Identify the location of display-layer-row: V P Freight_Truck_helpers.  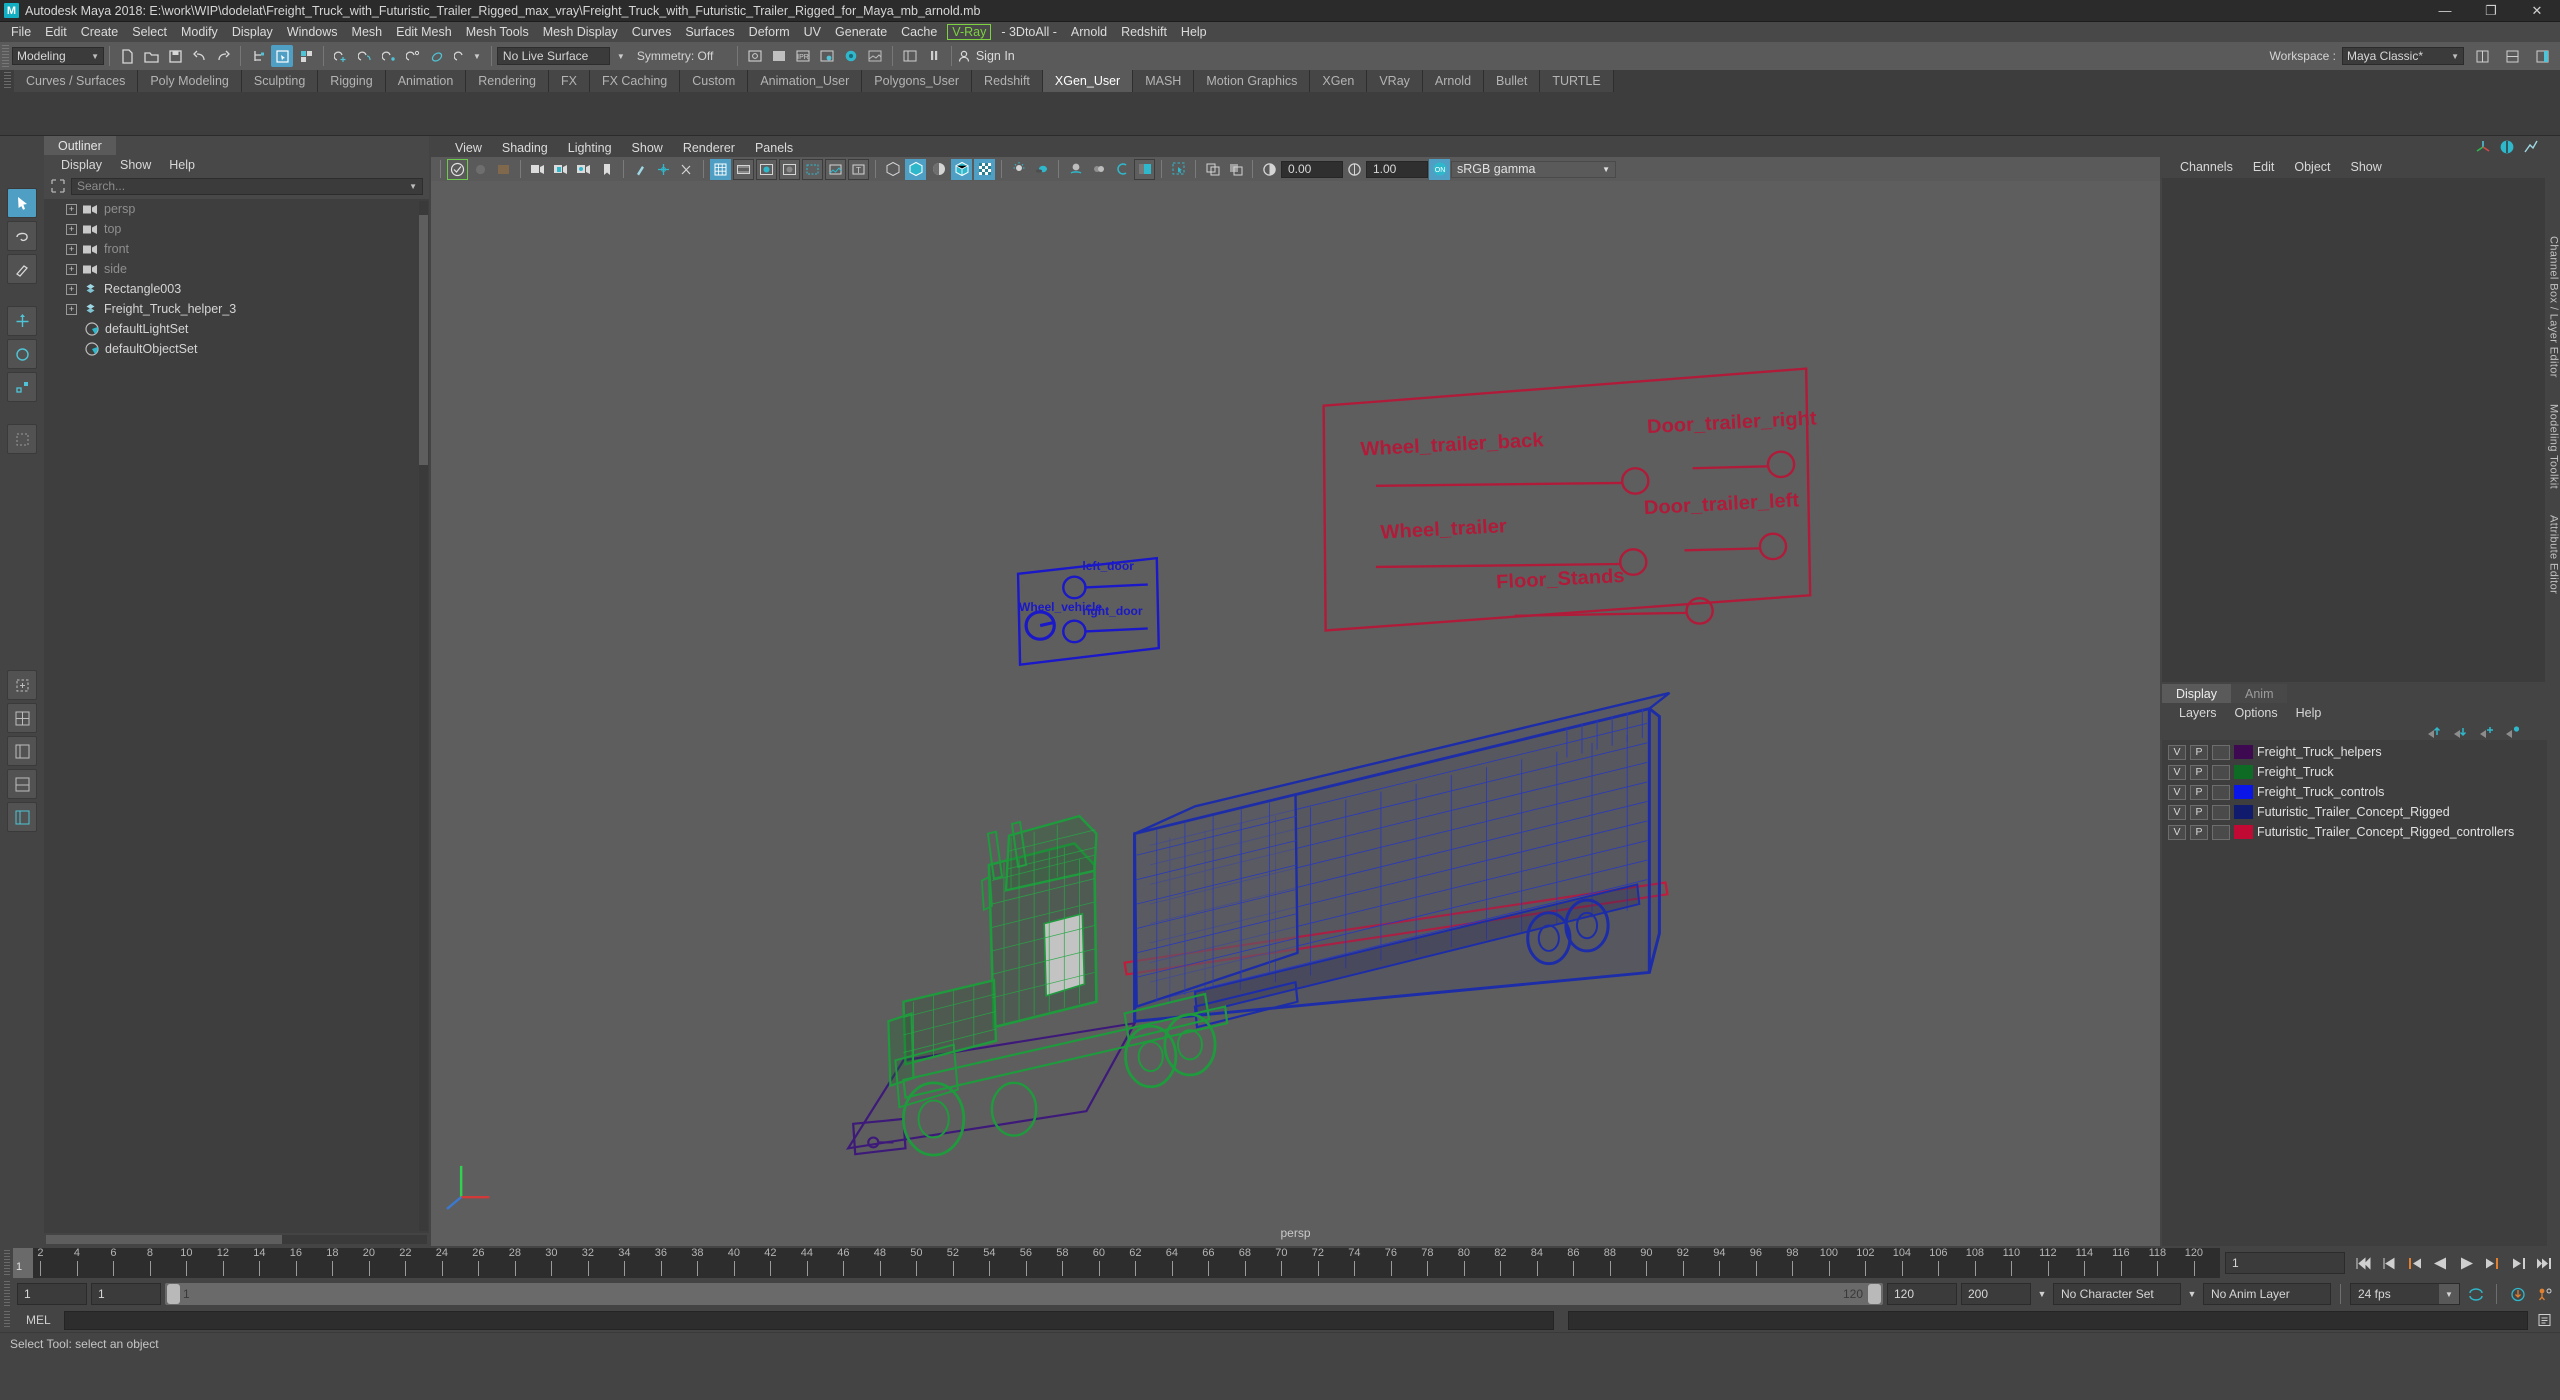
(2354, 752).